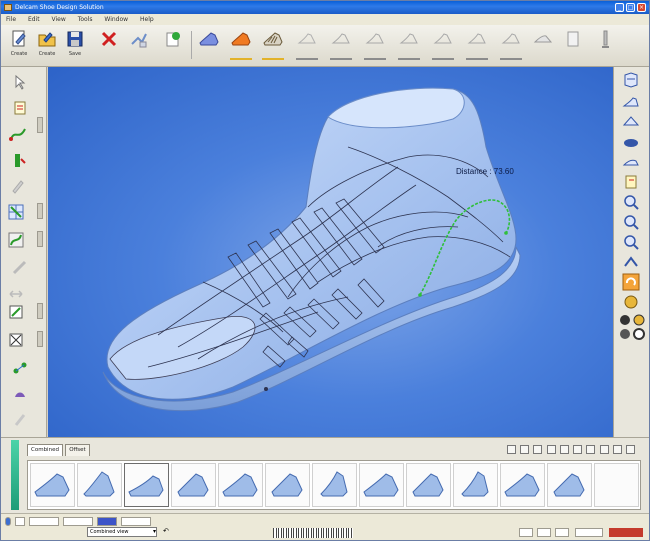 This screenshot has width=650, height=541. What do you see at coordinates (47, 45) in the screenshot?
I see `open-button: Create` at bounding box center [47, 45].